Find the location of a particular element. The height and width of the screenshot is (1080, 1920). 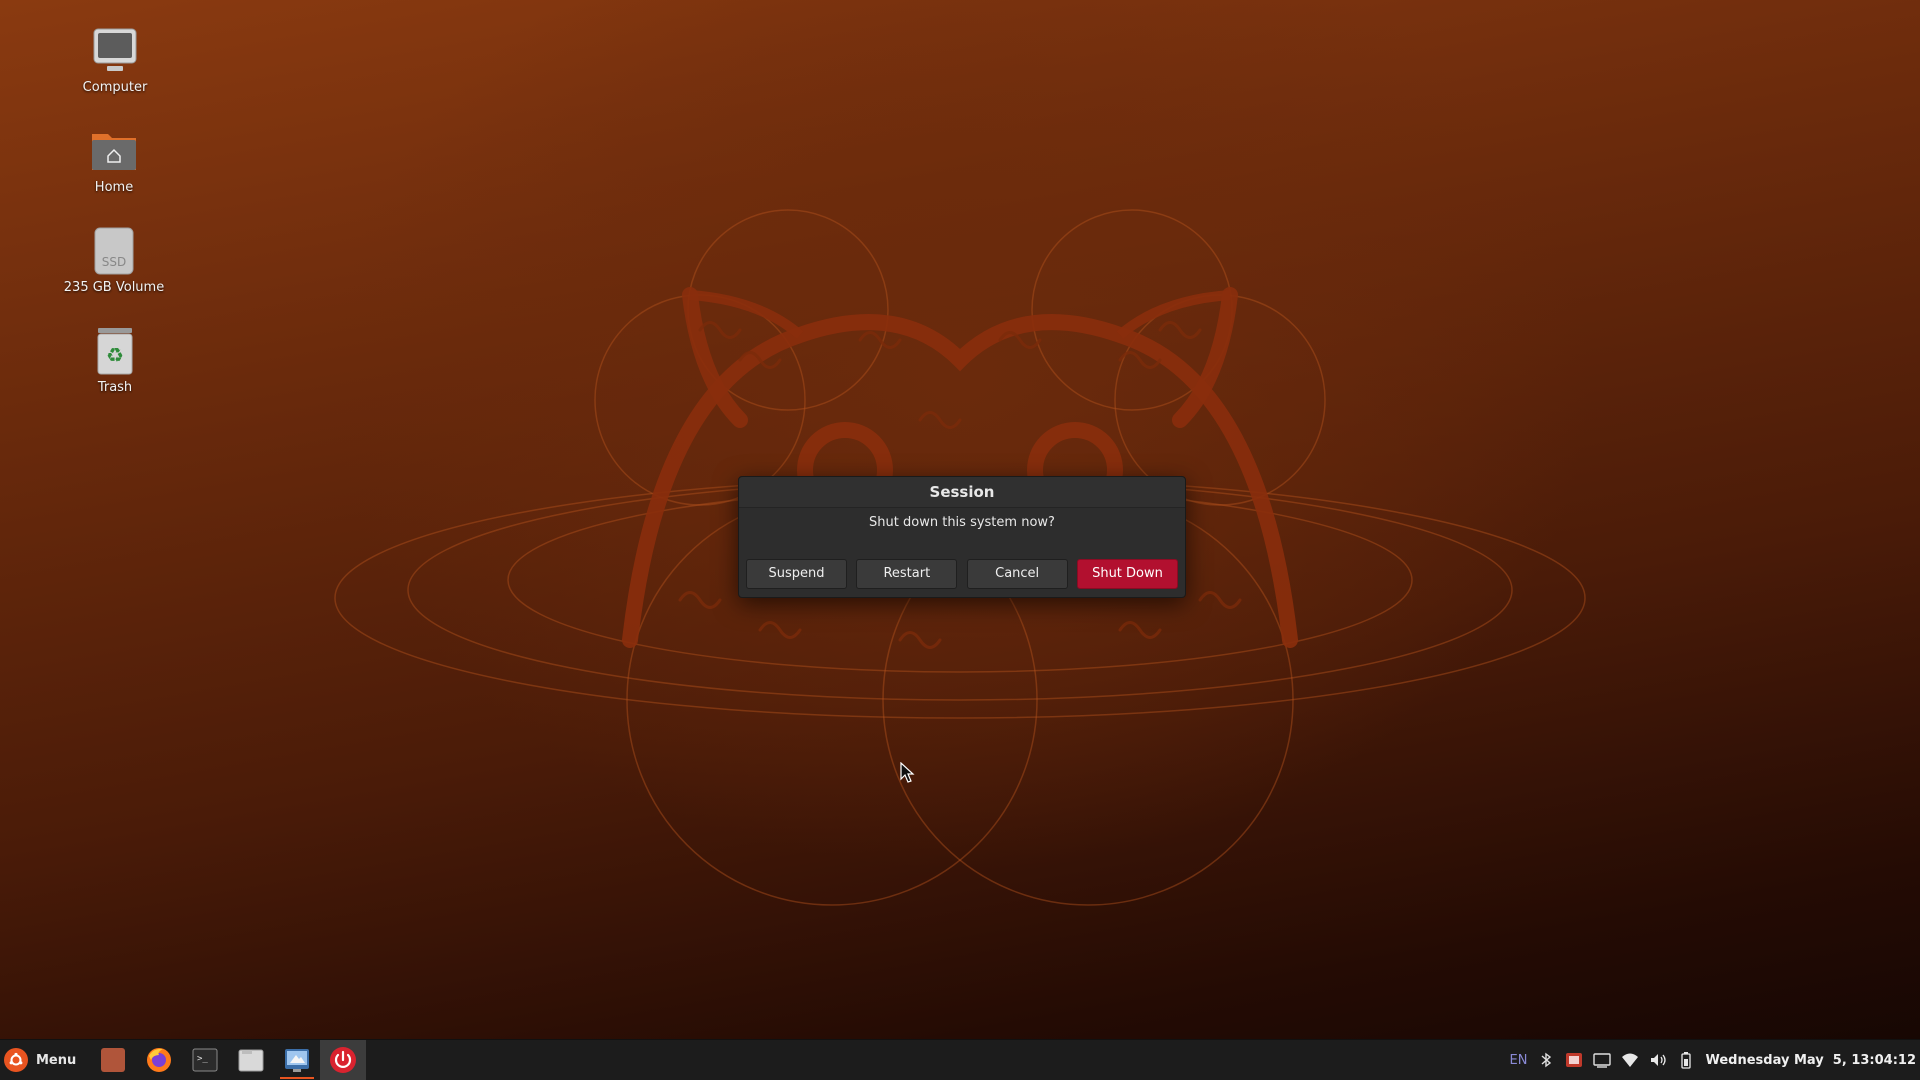

computer-icon is located at coordinates (115, 51).